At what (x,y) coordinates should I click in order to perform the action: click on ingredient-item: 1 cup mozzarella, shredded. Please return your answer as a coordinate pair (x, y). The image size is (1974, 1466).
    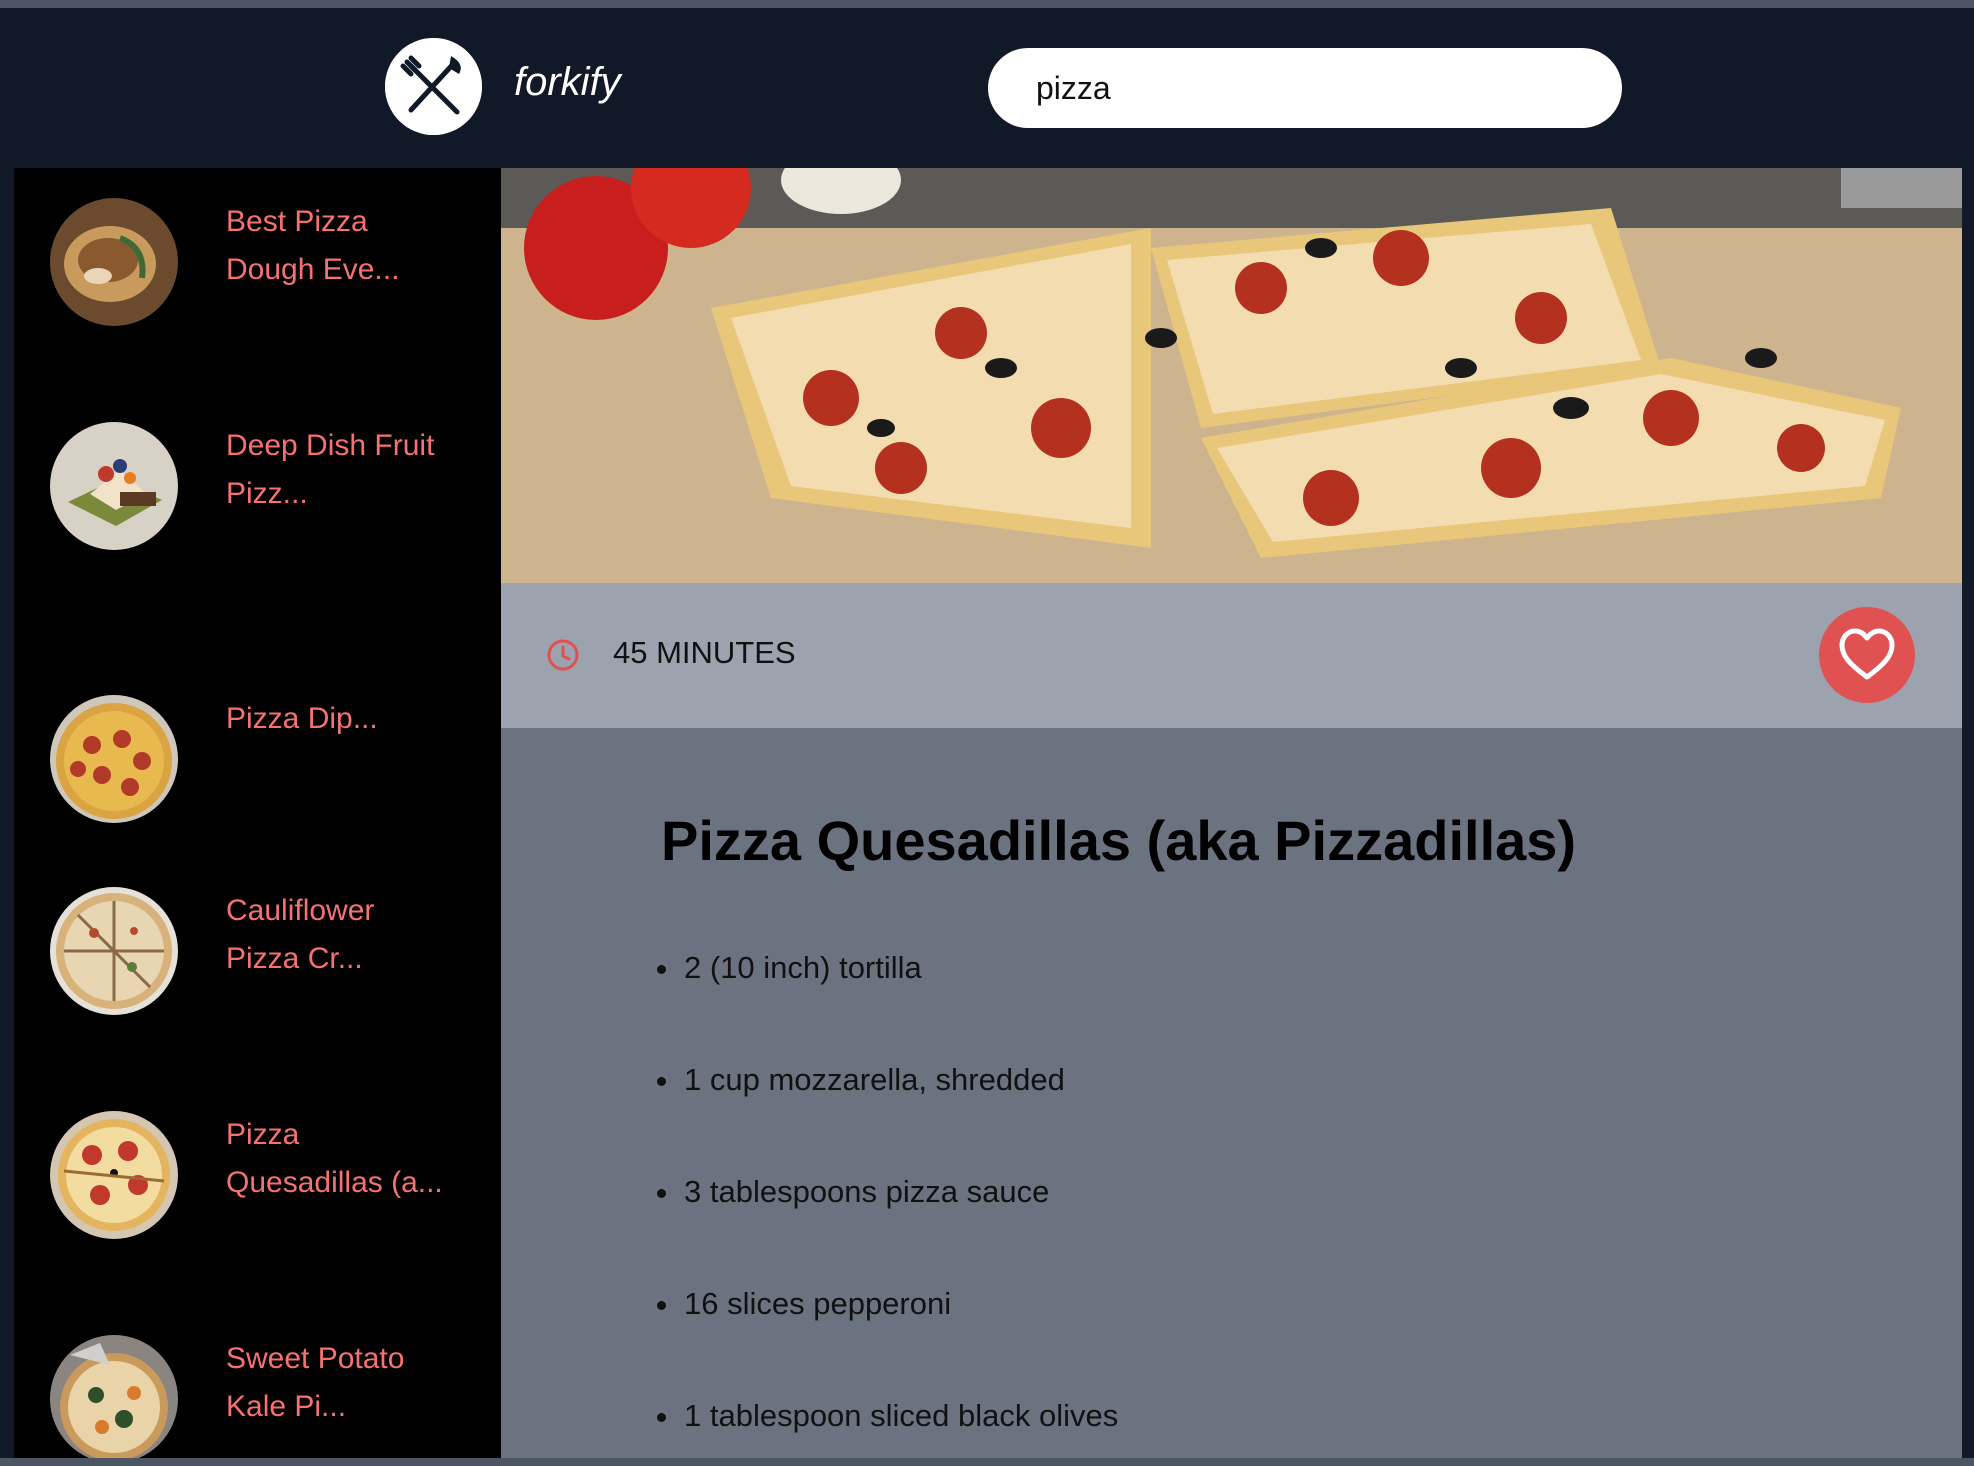
    Looking at the image, I should click on (1251, 1116).